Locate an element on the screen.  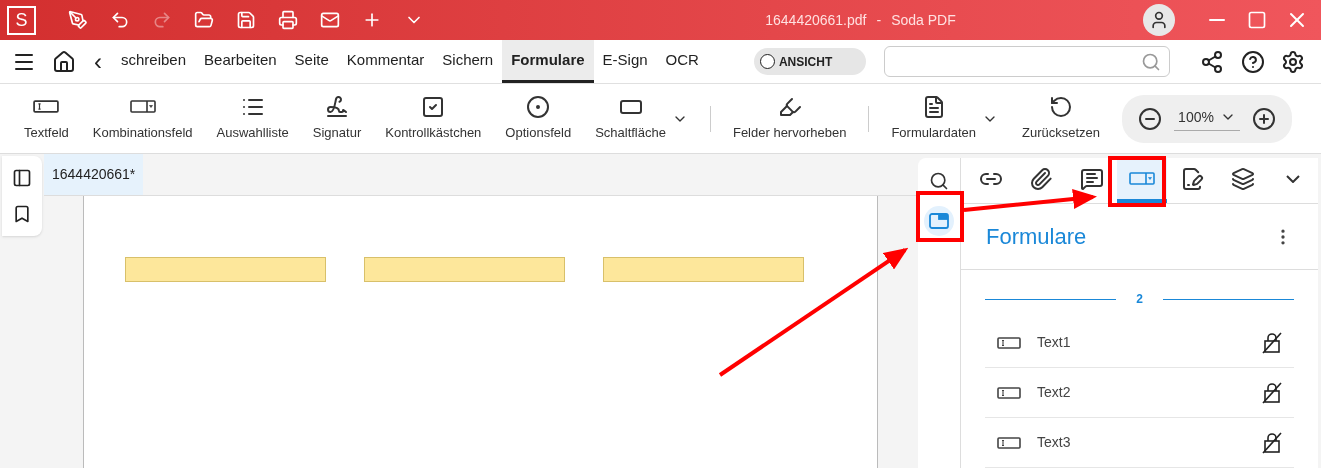
share-icon is located at coordinates (1211, 61).